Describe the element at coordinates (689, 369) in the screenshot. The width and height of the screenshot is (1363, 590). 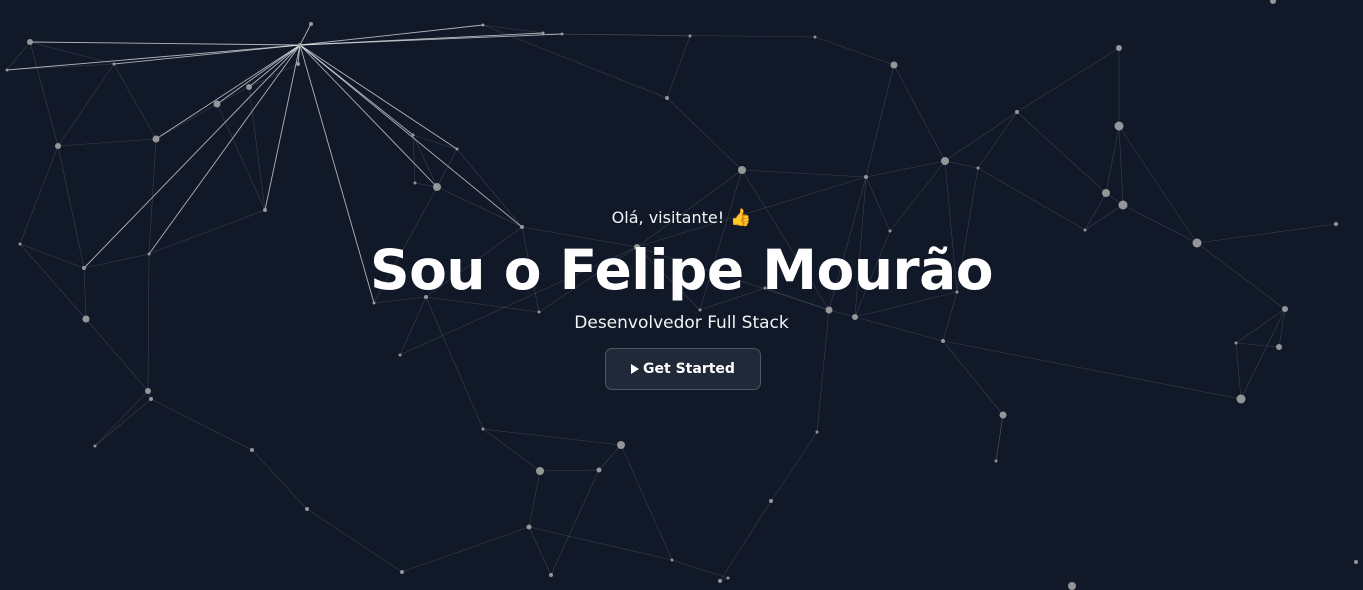
I see `get-started-label: Get Started` at that location.